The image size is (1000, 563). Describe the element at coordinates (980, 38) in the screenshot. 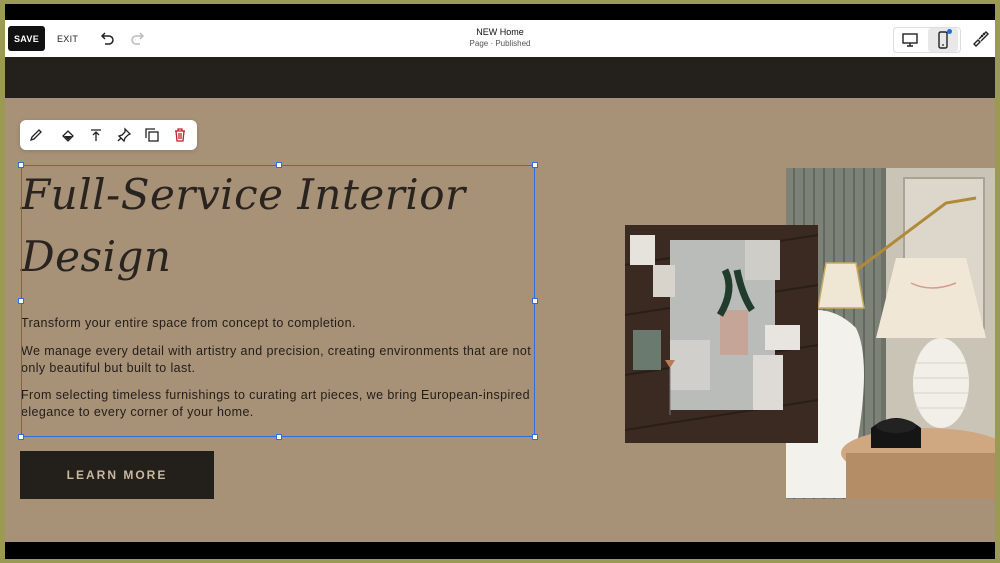

I see `paintbrush-icon` at that location.